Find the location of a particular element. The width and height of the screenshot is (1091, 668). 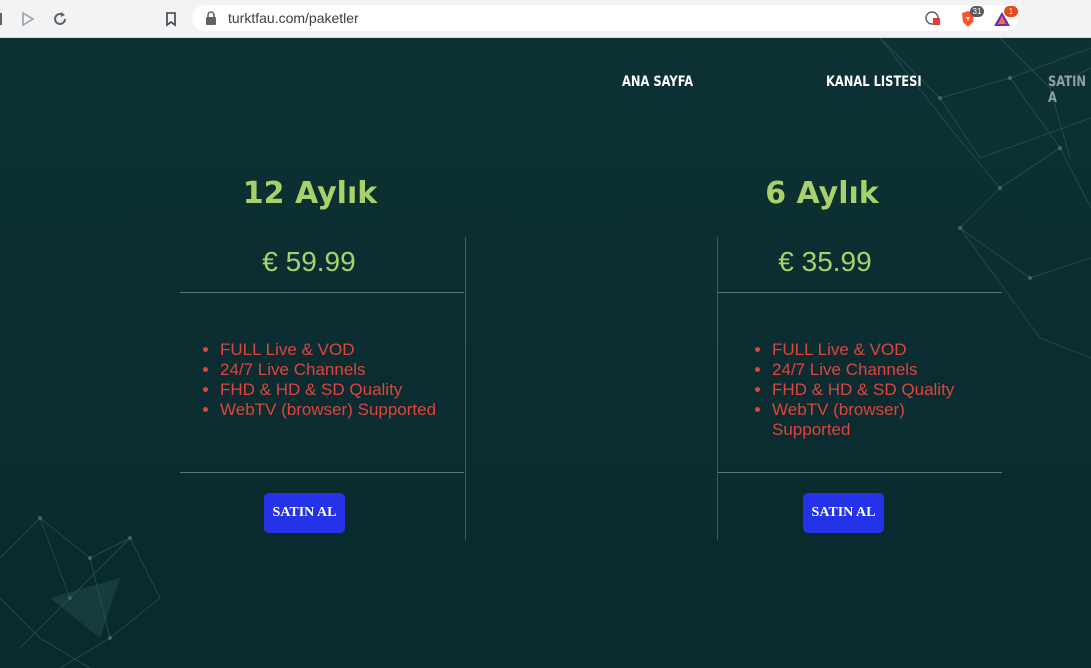

package-title: 6 Aylık is located at coordinates (822, 193).